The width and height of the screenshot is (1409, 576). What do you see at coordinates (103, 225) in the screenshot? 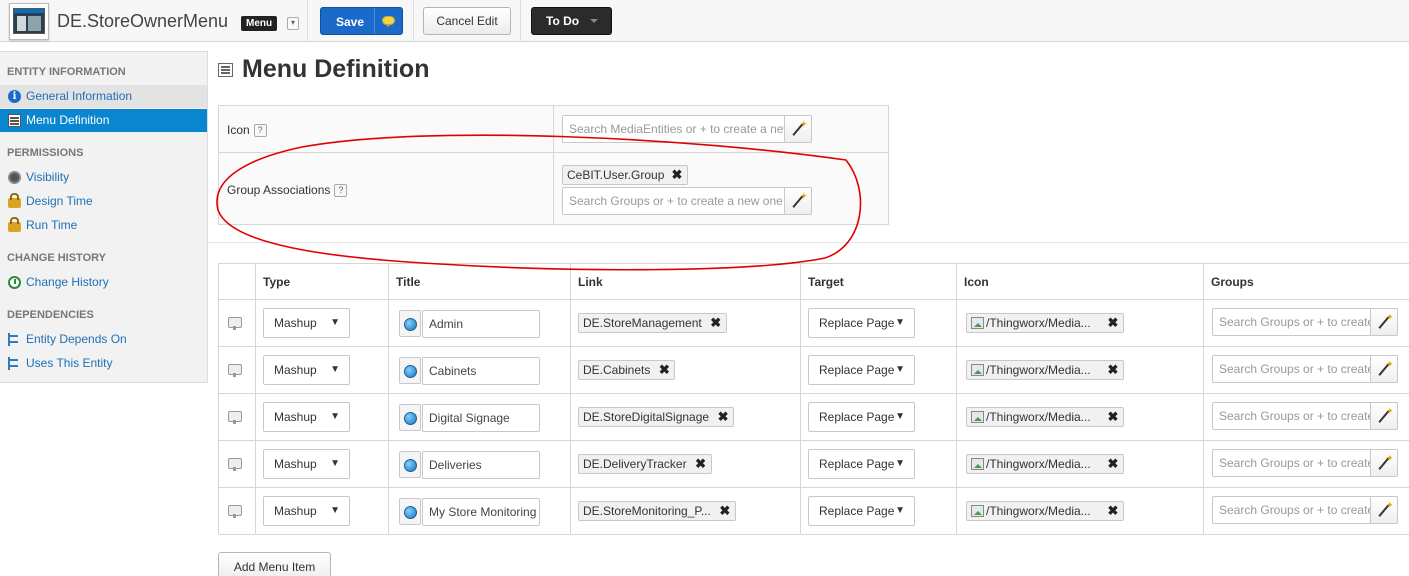
I see `sidebar-item-run-time: Run Time` at bounding box center [103, 225].